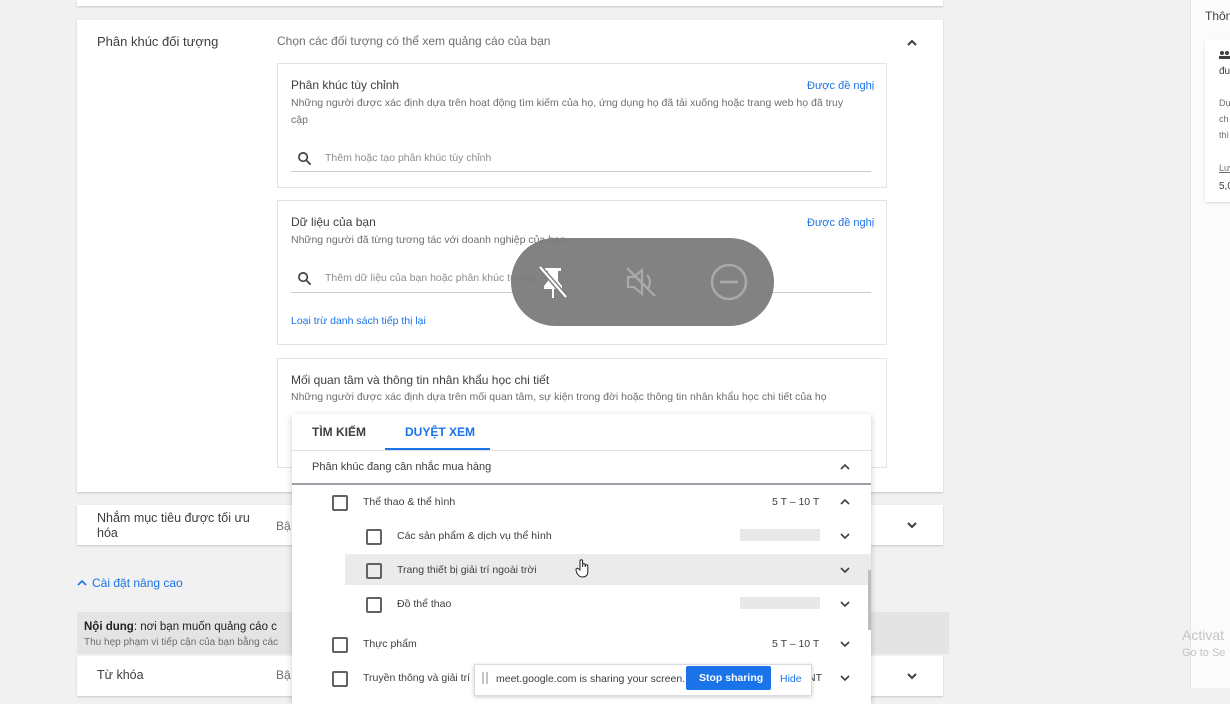 The width and height of the screenshot is (1230, 704). What do you see at coordinates (340, 679) in the screenshot?
I see `checkbox-media-entertainment` at bounding box center [340, 679].